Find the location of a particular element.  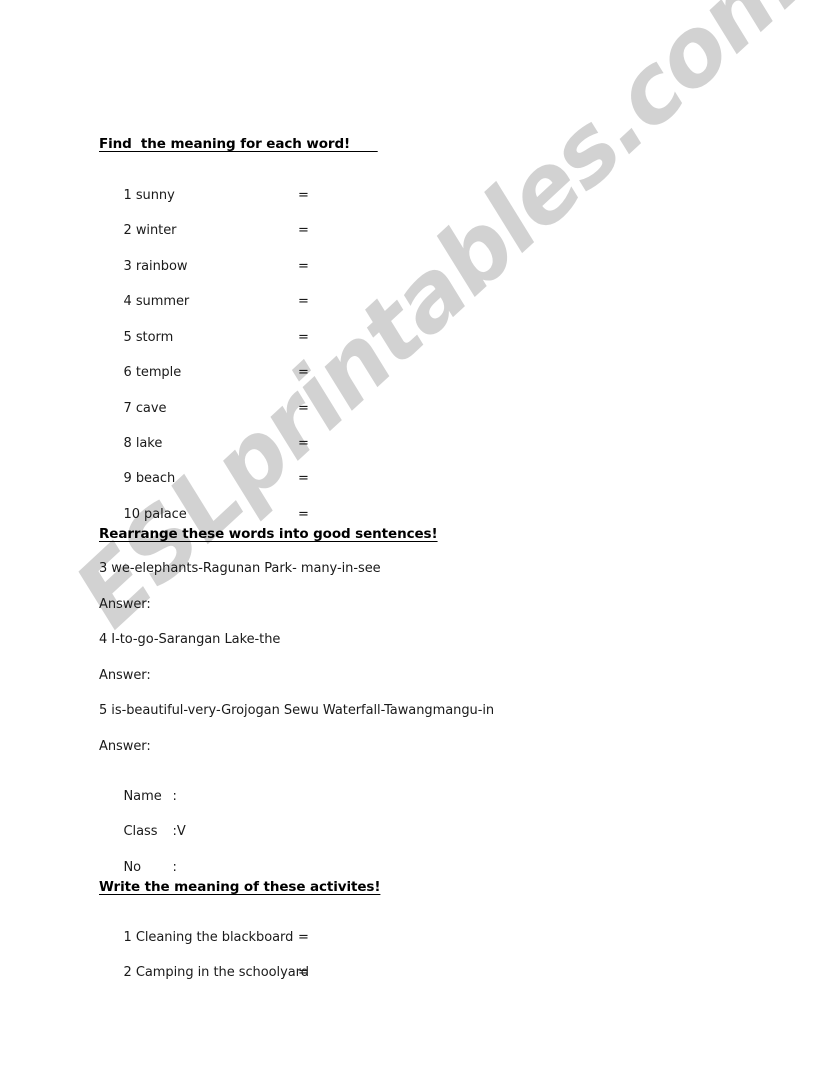

vocabulary-item-number: 5 is located at coordinates (127, 337).